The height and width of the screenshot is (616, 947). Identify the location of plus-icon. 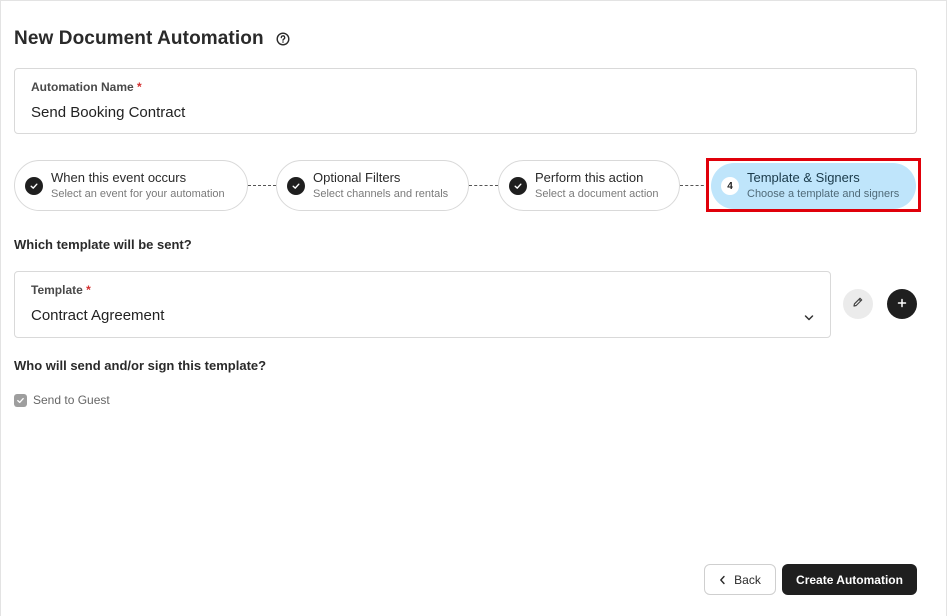
(902, 304).